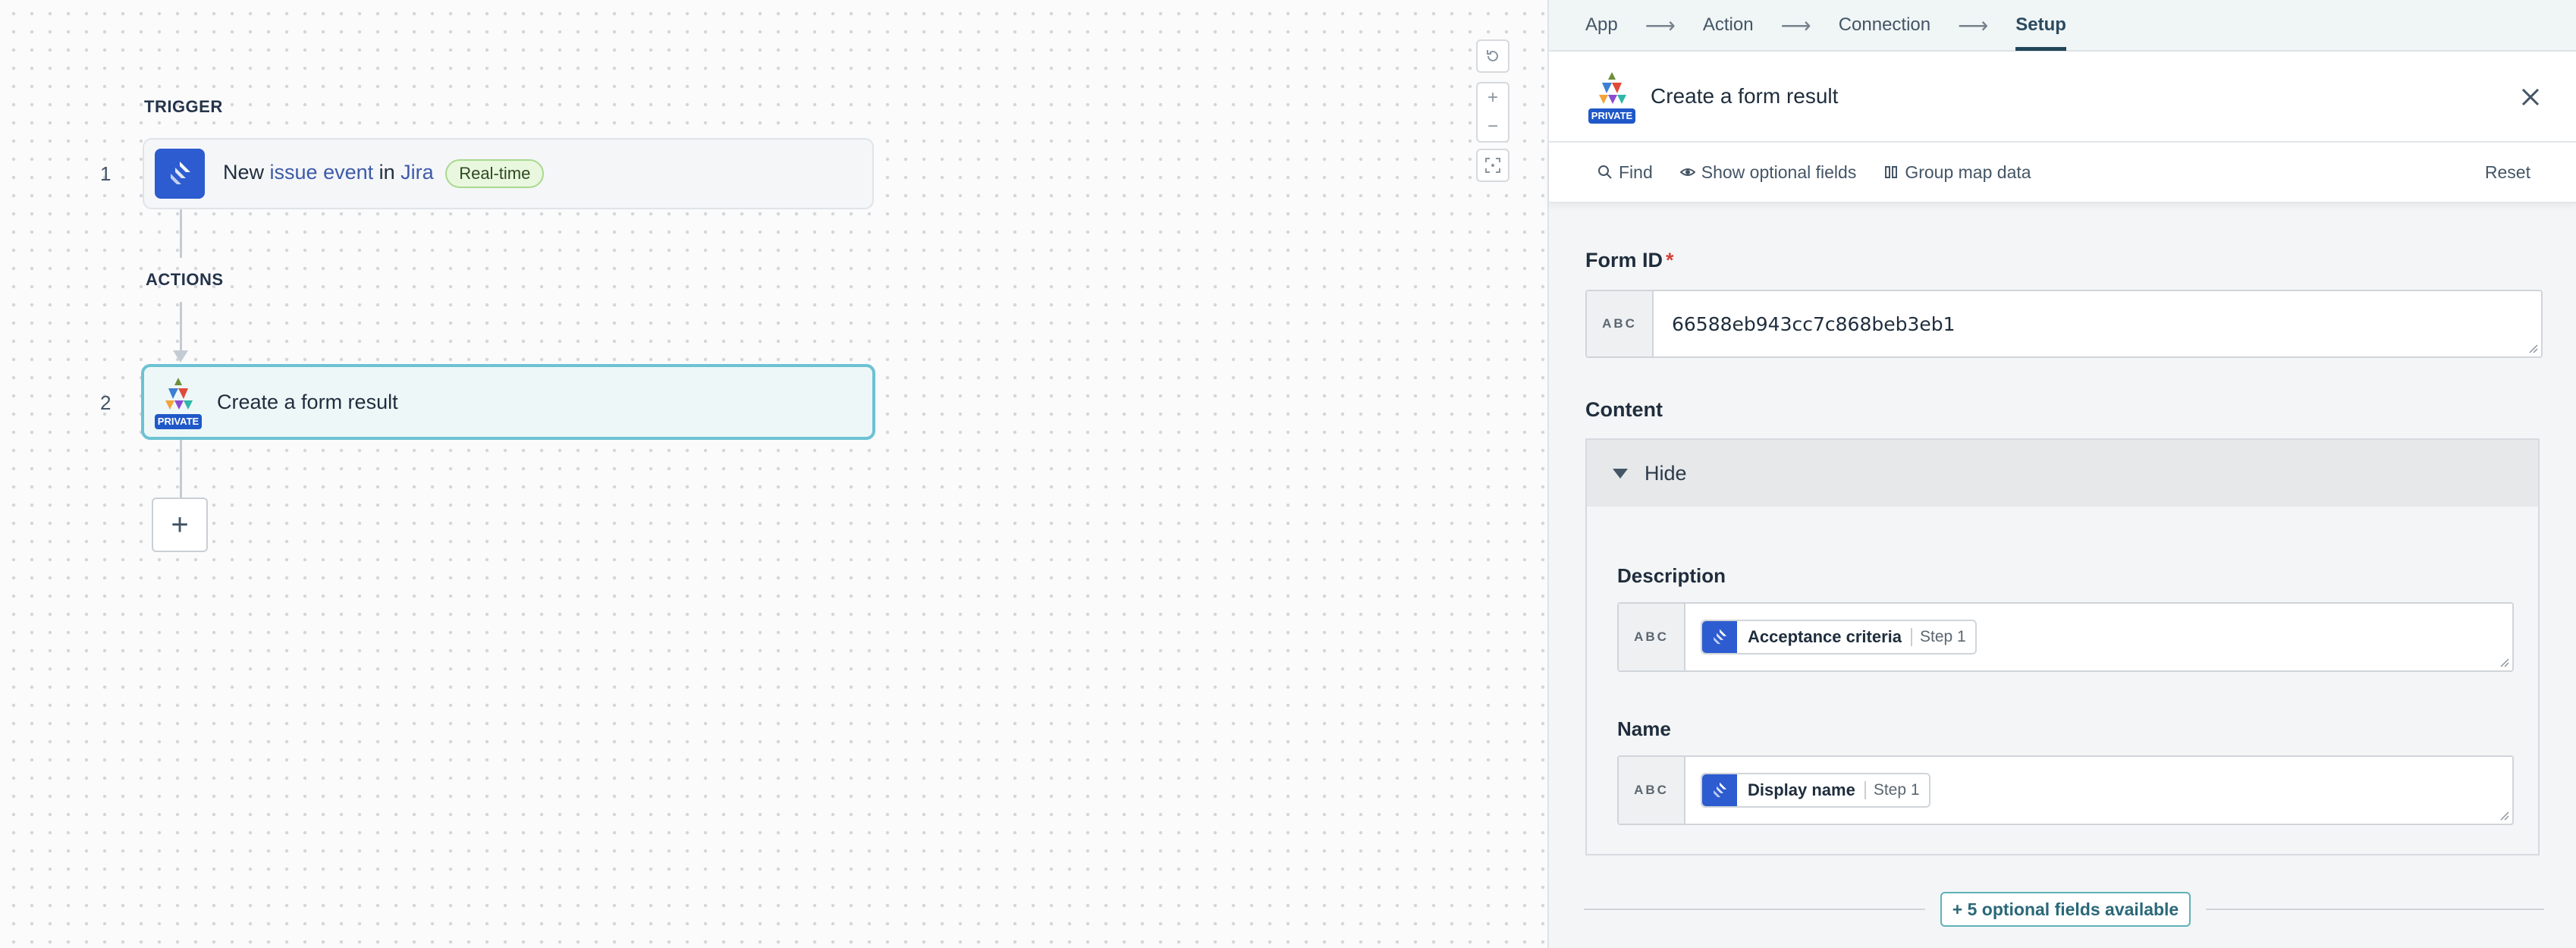 The image size is (2576, 948). I want to click on eye-icon, so click(1687, 172).